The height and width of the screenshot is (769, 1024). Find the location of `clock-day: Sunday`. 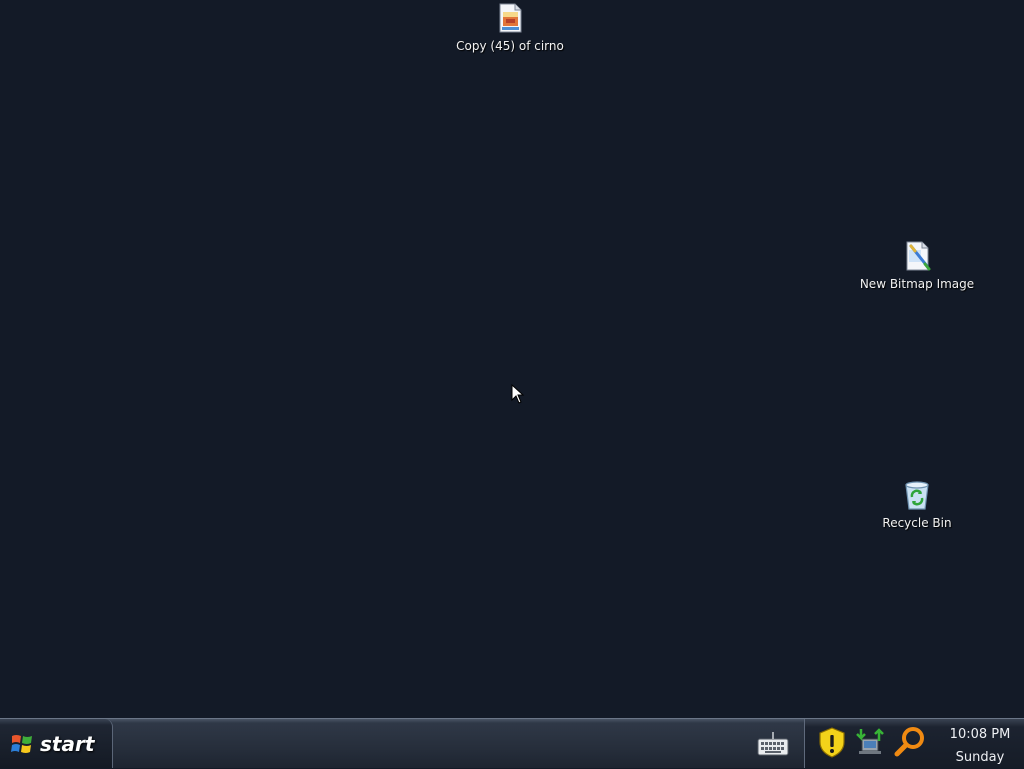

clock-day: Sunday is located at coordinates (980, 757).